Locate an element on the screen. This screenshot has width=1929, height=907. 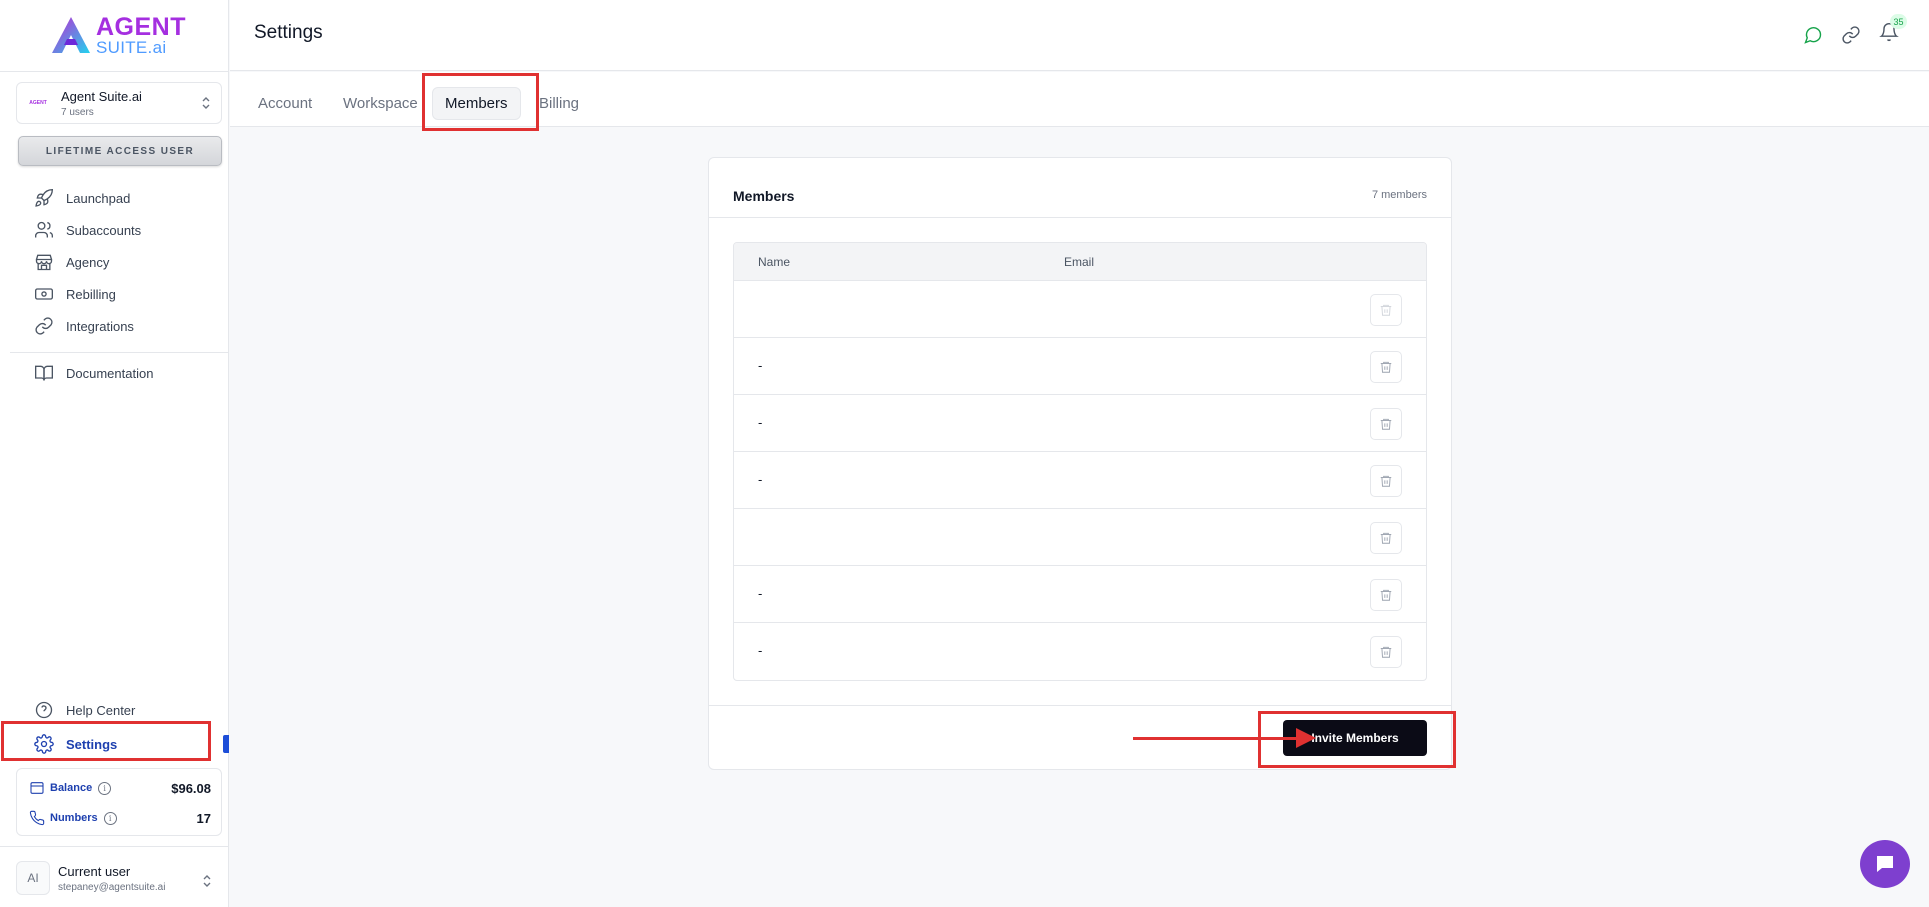
sidebar-item-help-center: Help Center is located at coordinates (84, 710).